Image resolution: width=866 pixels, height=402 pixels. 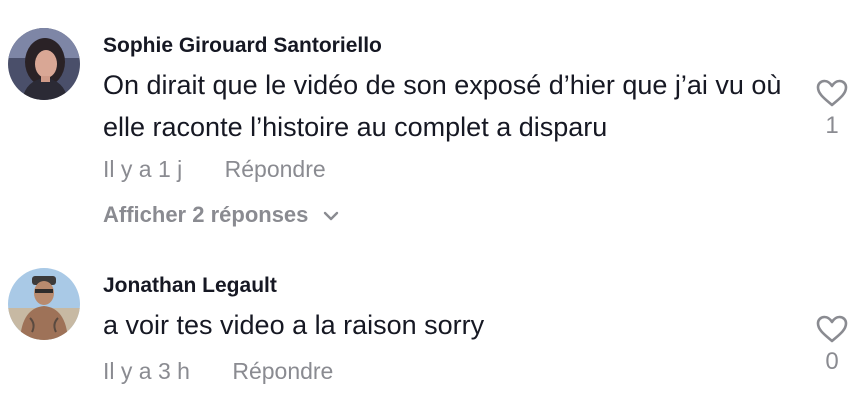 I want to click on comment-author: Sophie Girouard Santoriello, so click(x=242, y=46).